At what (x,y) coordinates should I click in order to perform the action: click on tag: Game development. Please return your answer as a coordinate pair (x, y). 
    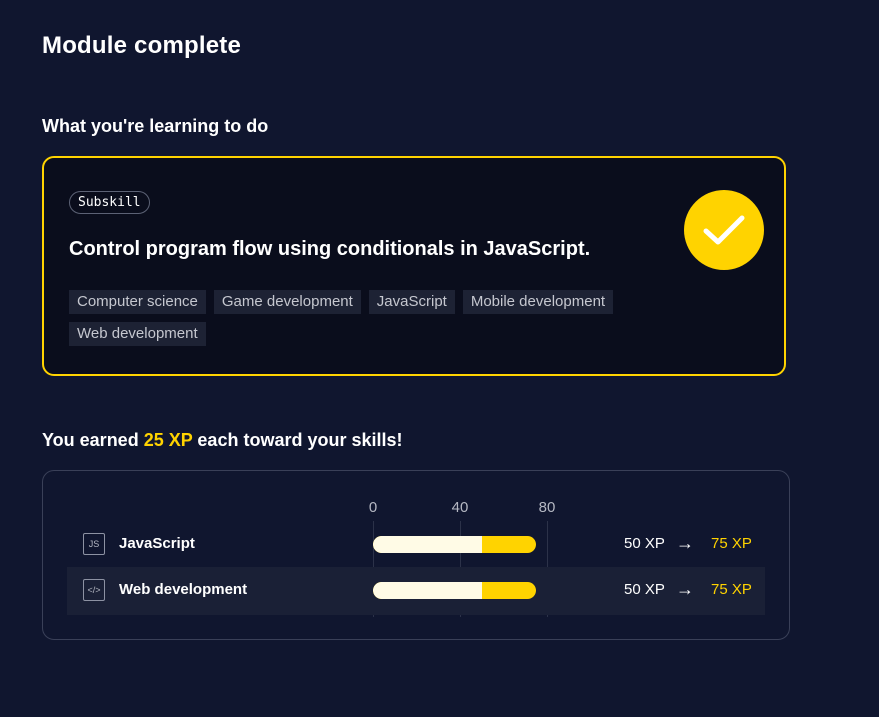
    Looking at the image, I should click on (287, 302).